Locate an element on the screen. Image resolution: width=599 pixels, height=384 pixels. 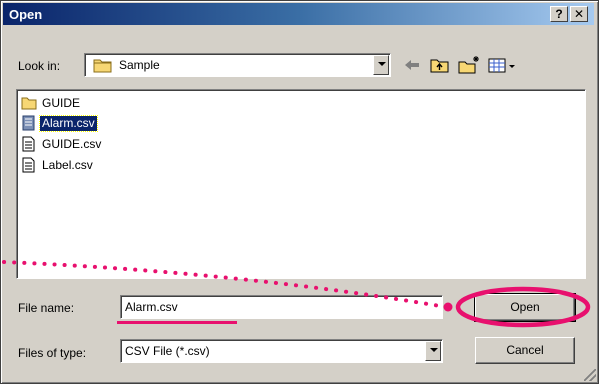
annotation-dotted-line is located at coordinates (225, 284).